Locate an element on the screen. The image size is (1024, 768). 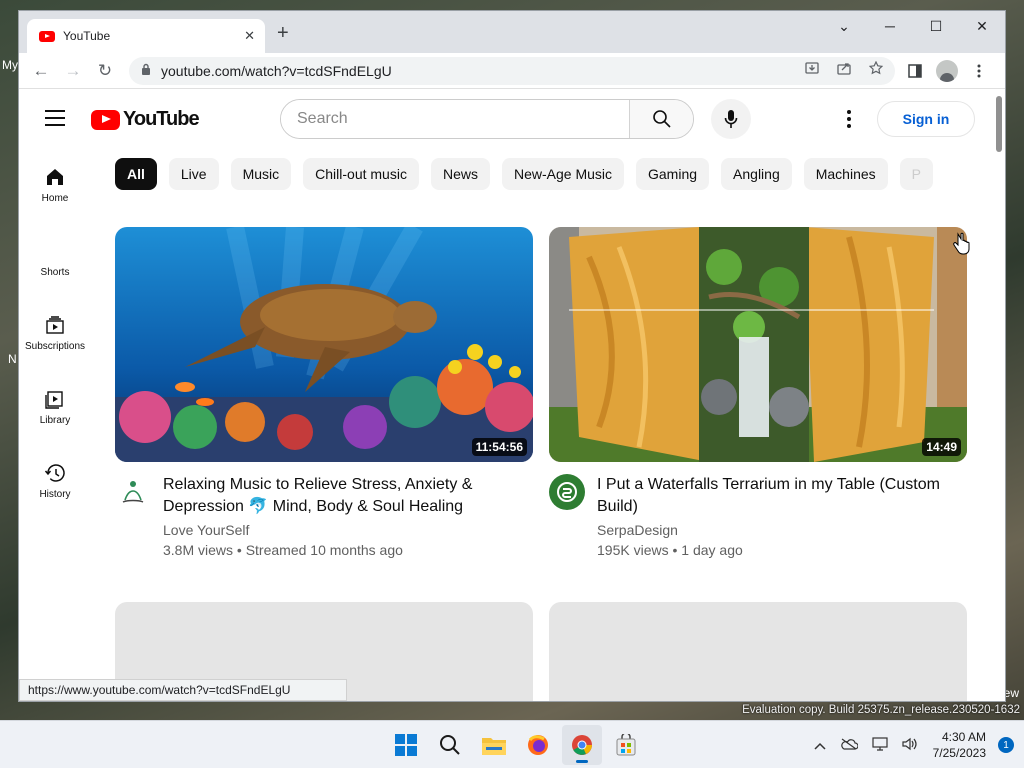
file-explorer-button is located at coordinates (494, 745).